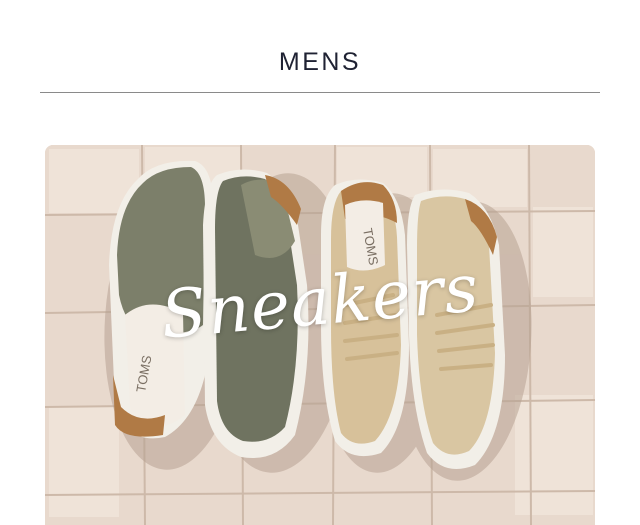 This screenshot has width=640, height=525. I want to click on title-divider, so click(320, 92).